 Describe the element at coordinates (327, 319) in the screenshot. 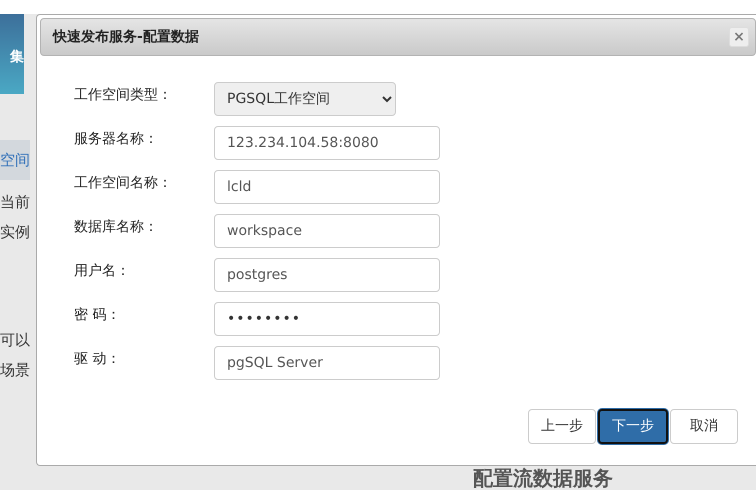

I see `password-field: ••••••••` at that location.